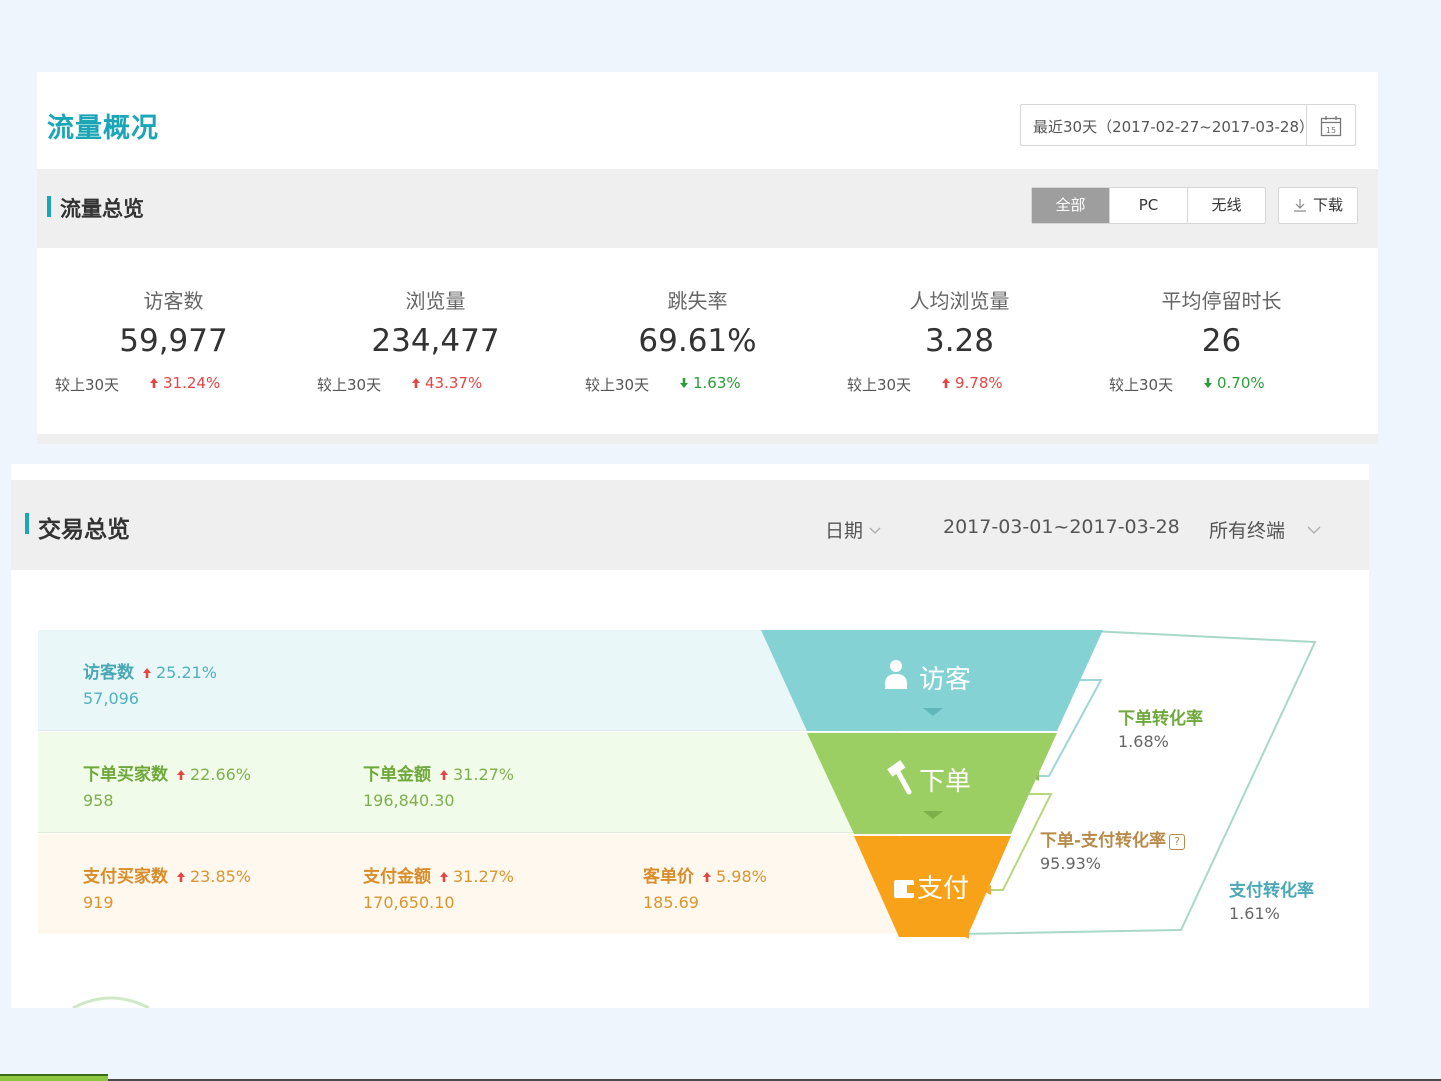  Describe the element at coordinates (446, 383) in the screenshot. I see `metric-change: 43.37%` at that location.